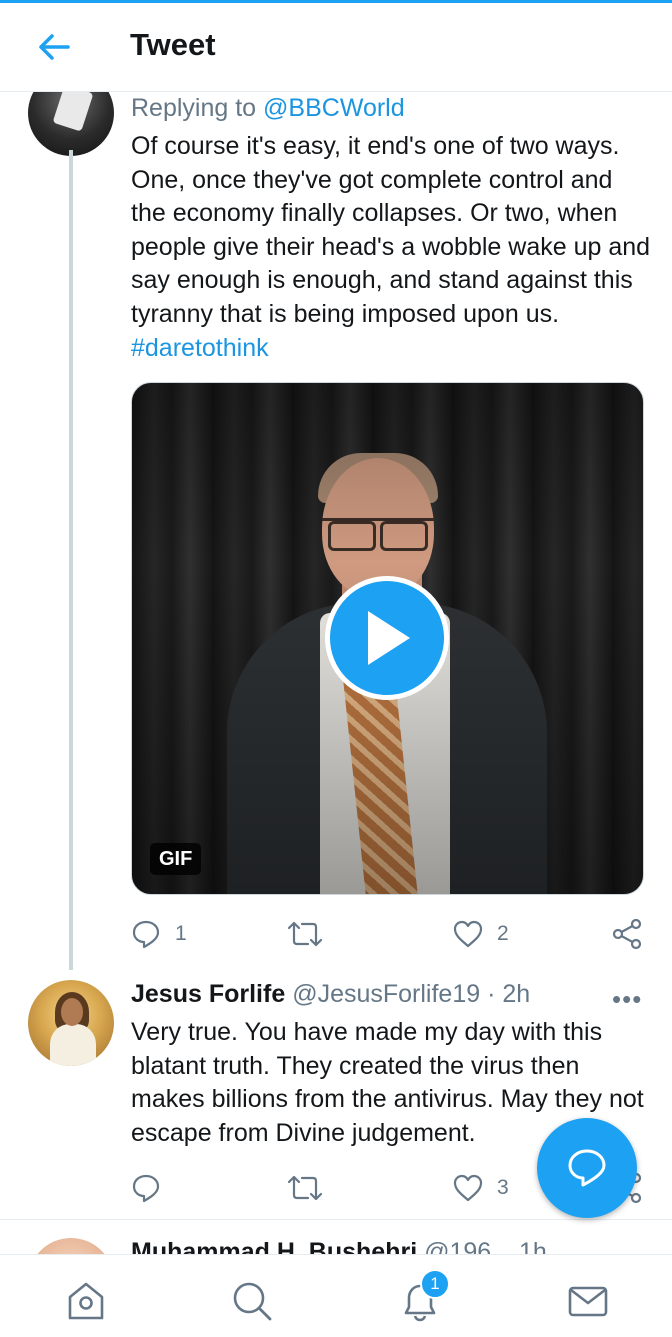 The width and height of the screenshot is (672, 1337). I want to click on nav-messages, so click(588, 1301).